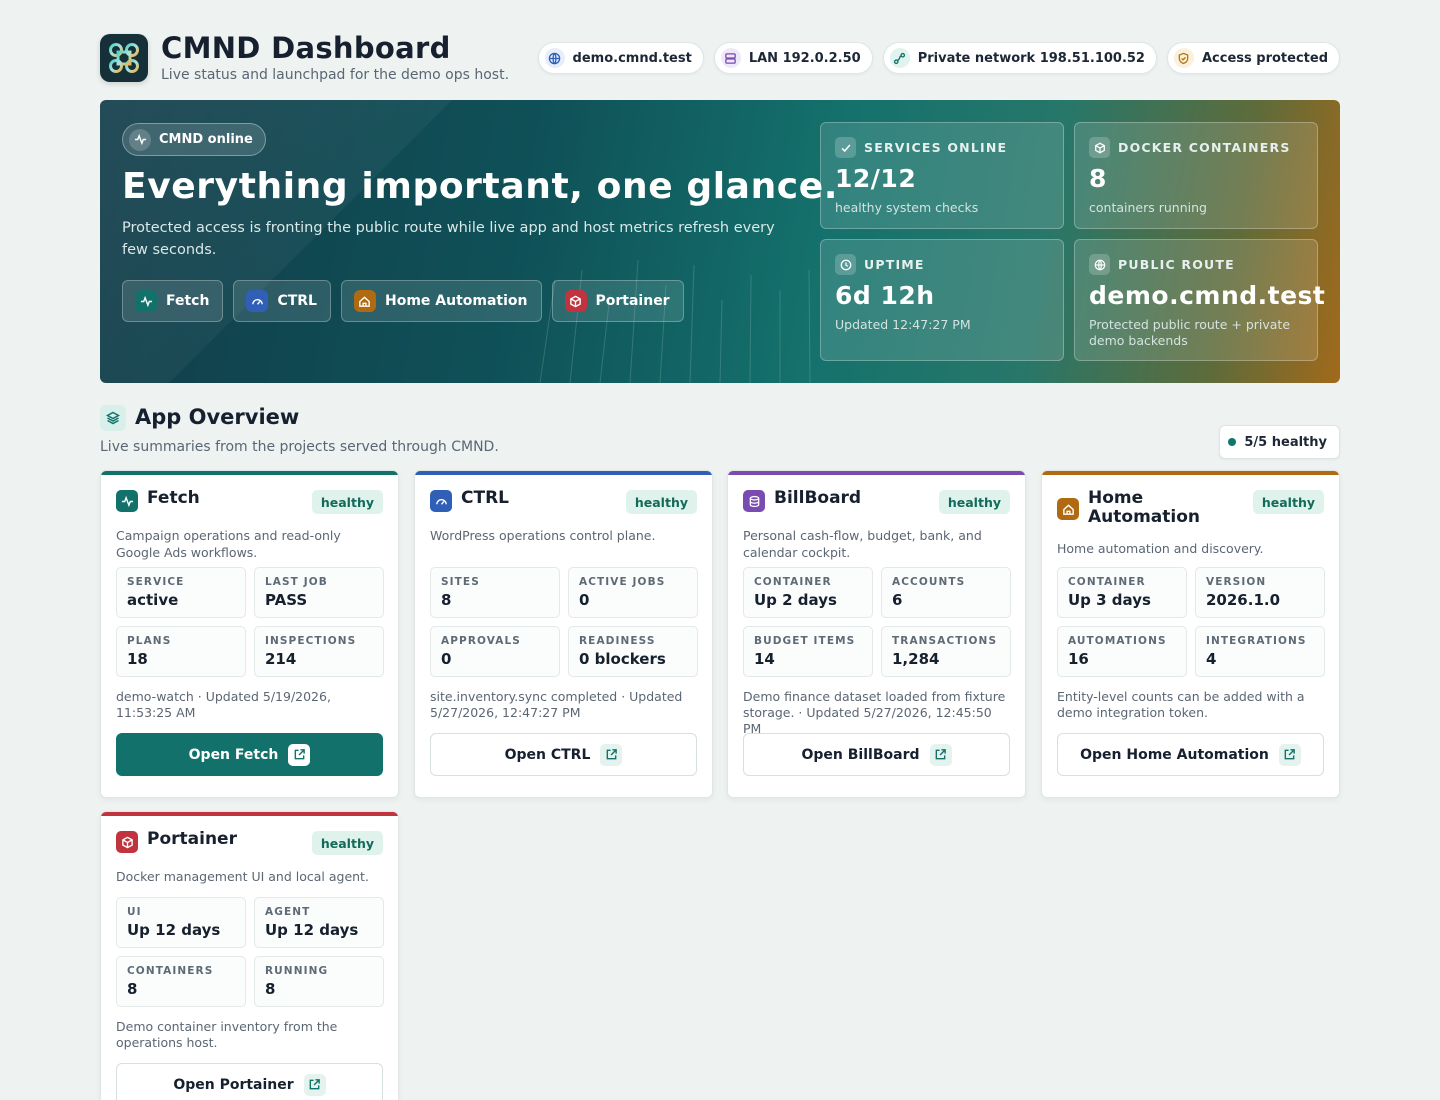 The image size is (1440, 1100). I want to click on metric-tile: INTEGRATIONS 4, so click(1260, 651).